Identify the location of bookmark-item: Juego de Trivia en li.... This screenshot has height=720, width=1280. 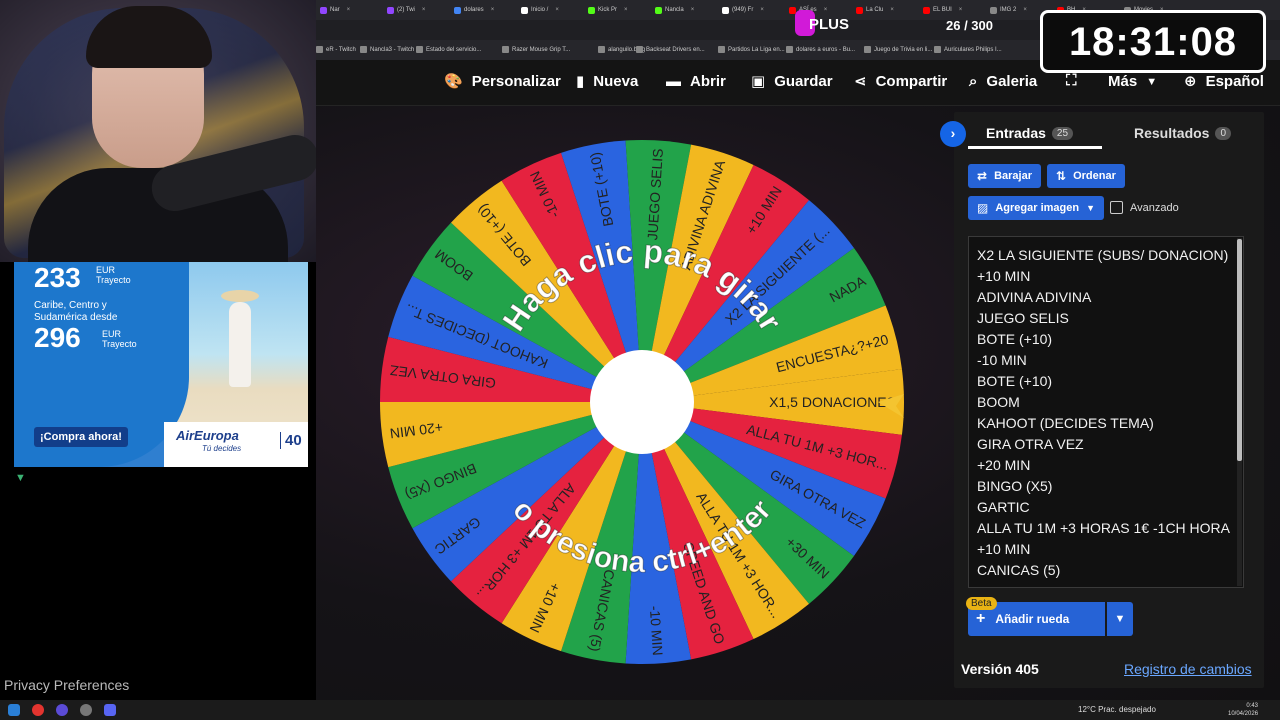
(898, 49).